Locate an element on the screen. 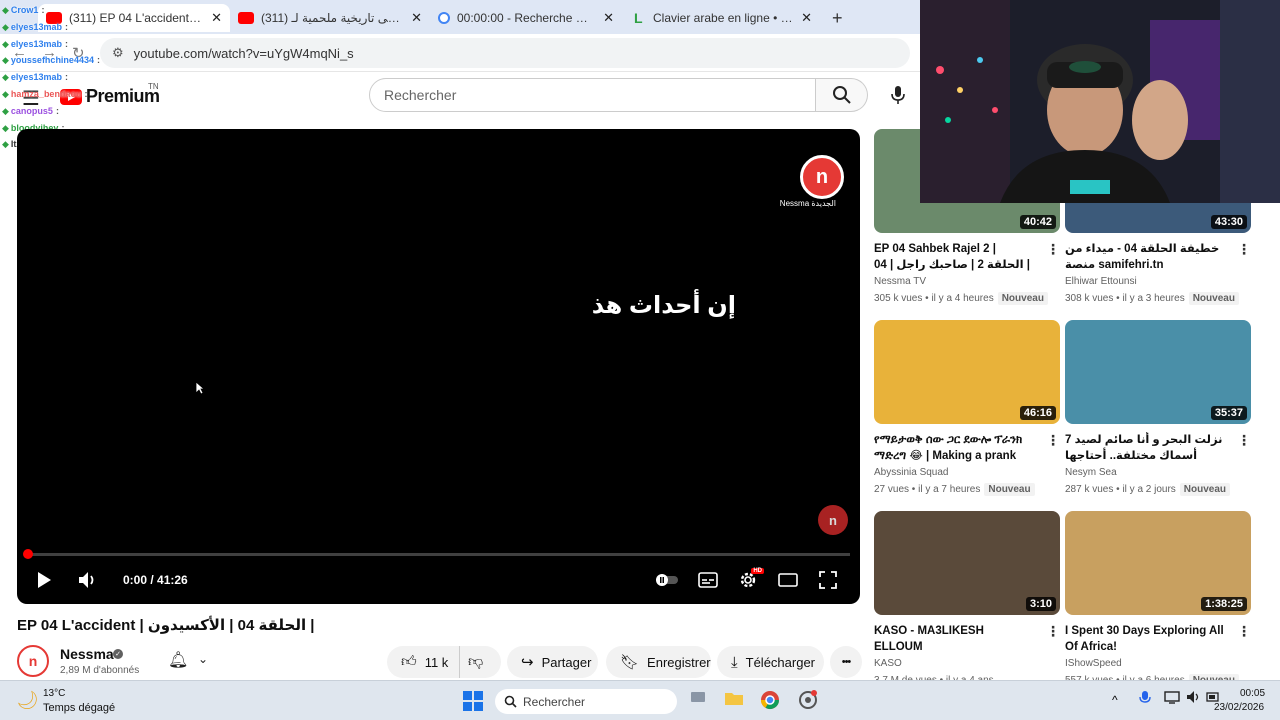 The width and height of the screenshot is (1280, 720). video-thumbnail: 35:37 is located at coordinates (1158, 372).